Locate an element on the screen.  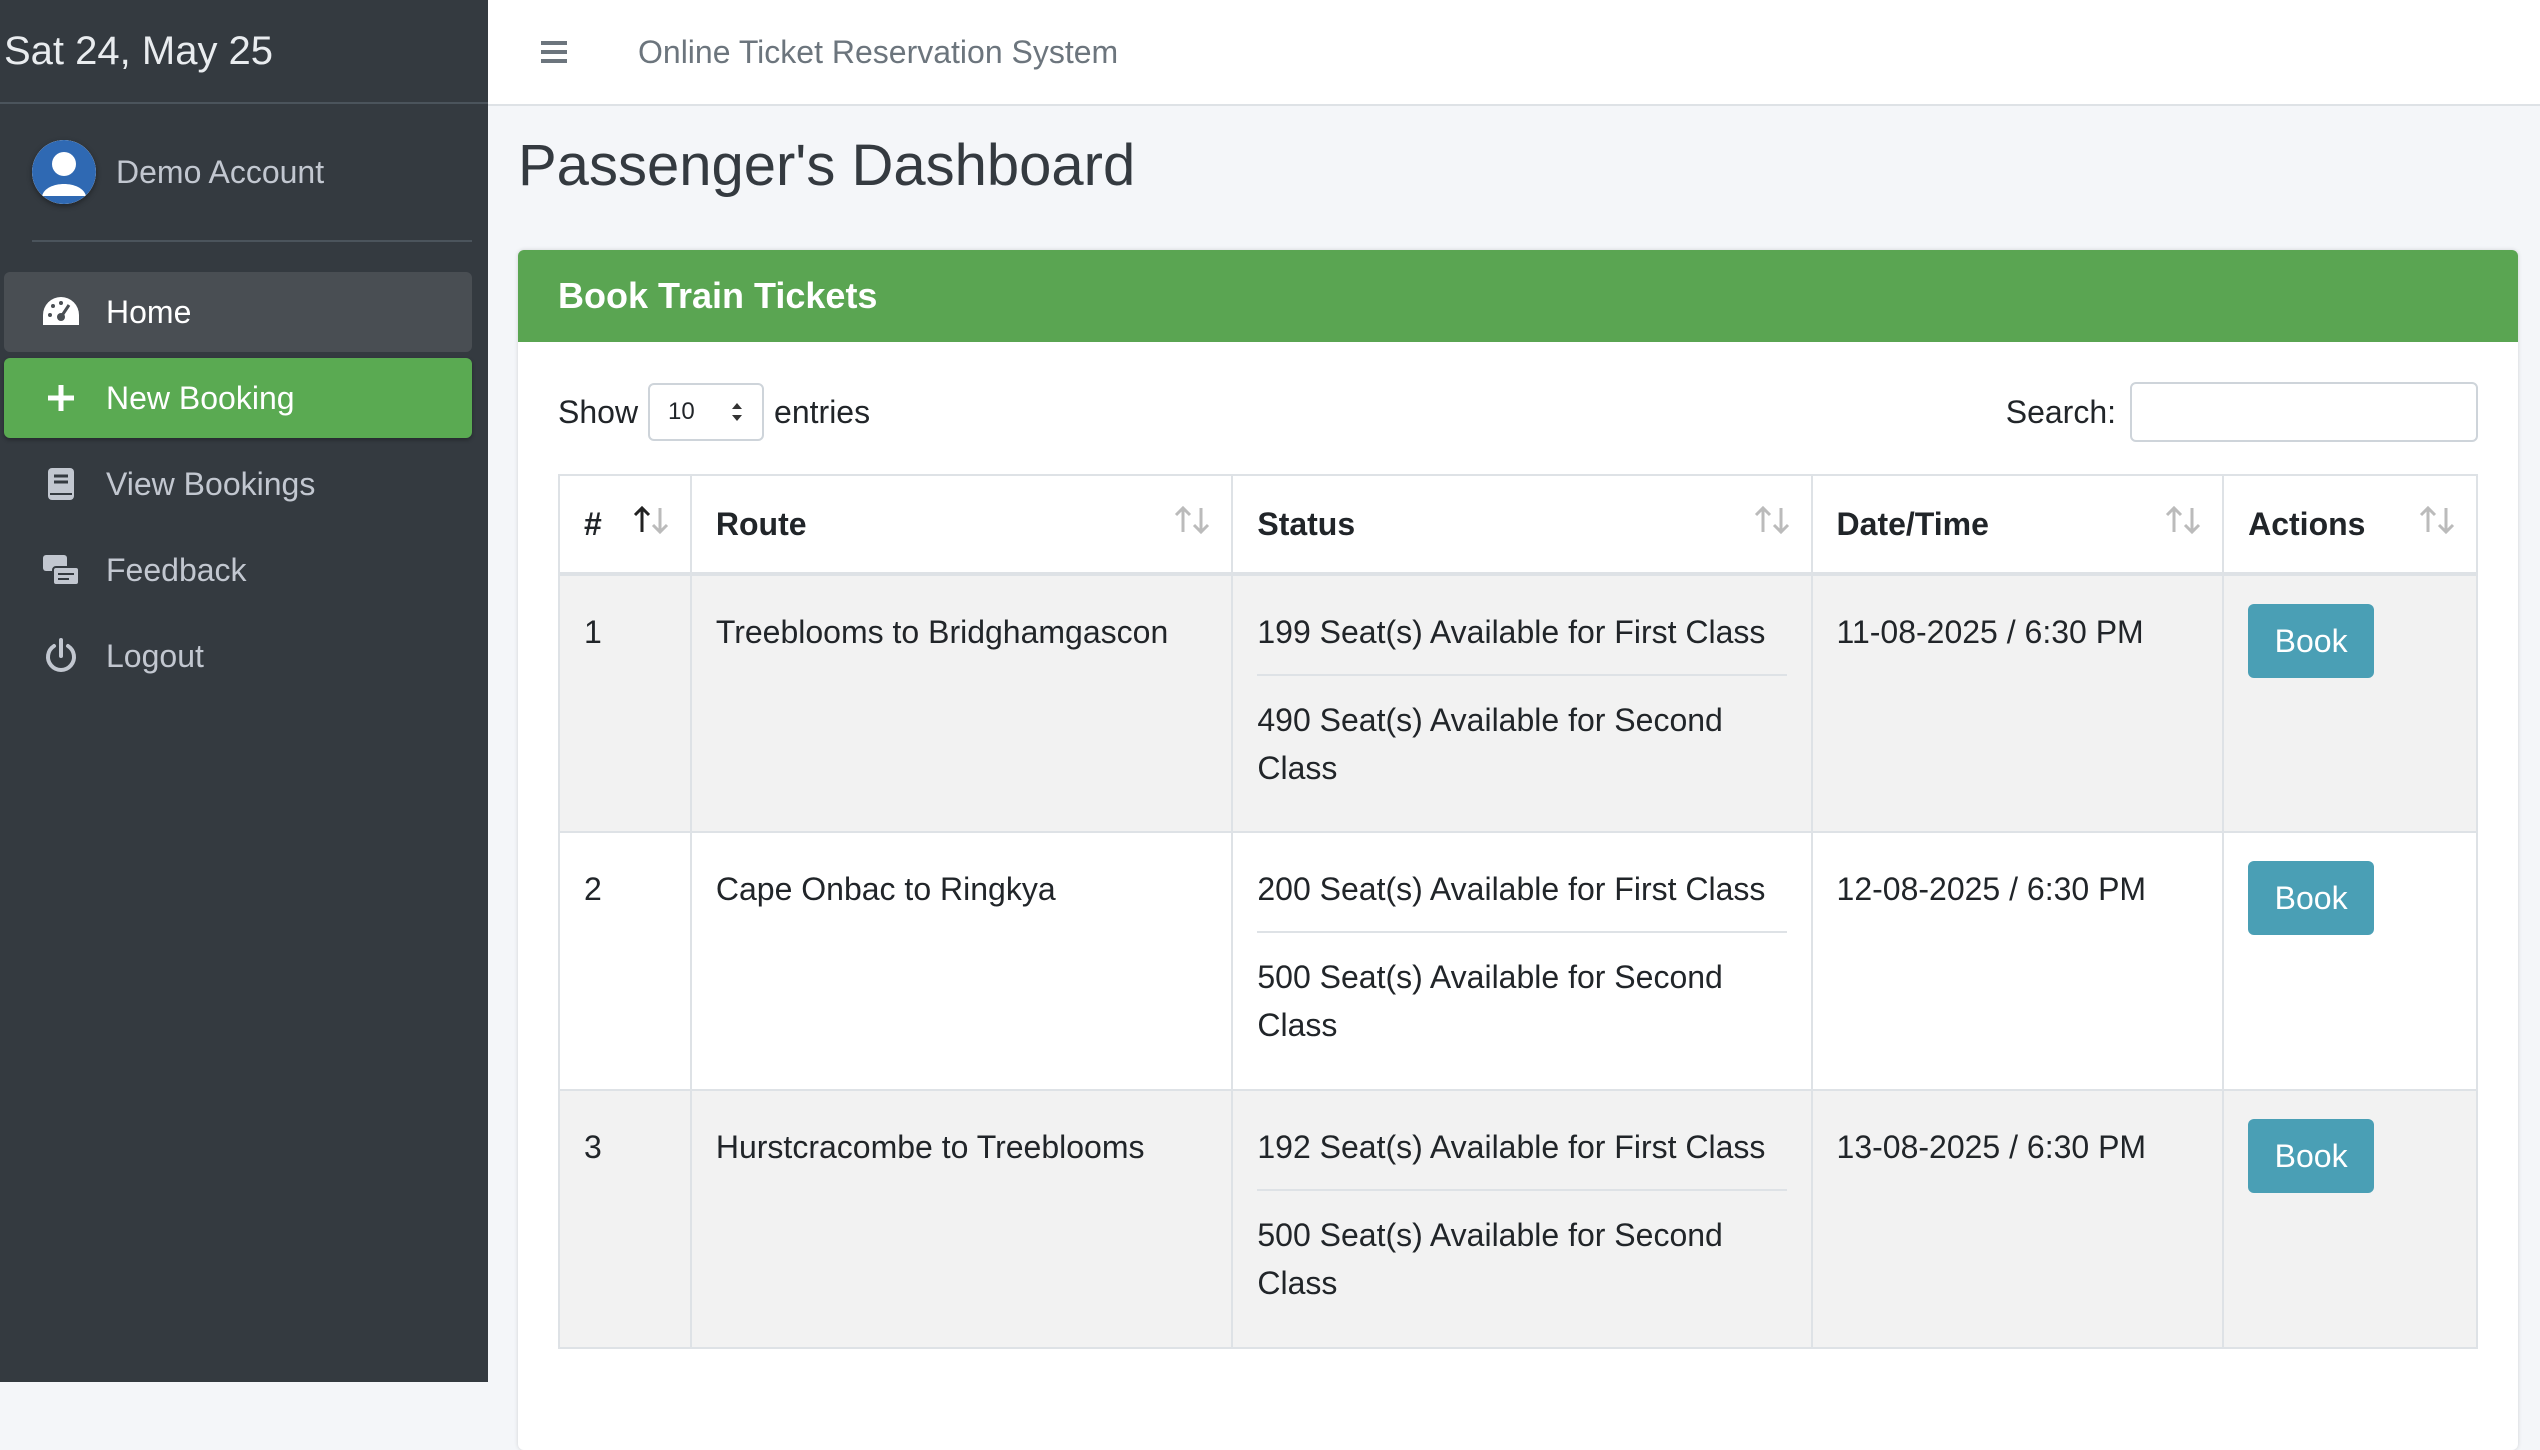
sidebar-item-label: Logout is located at coordinates (155, 655).